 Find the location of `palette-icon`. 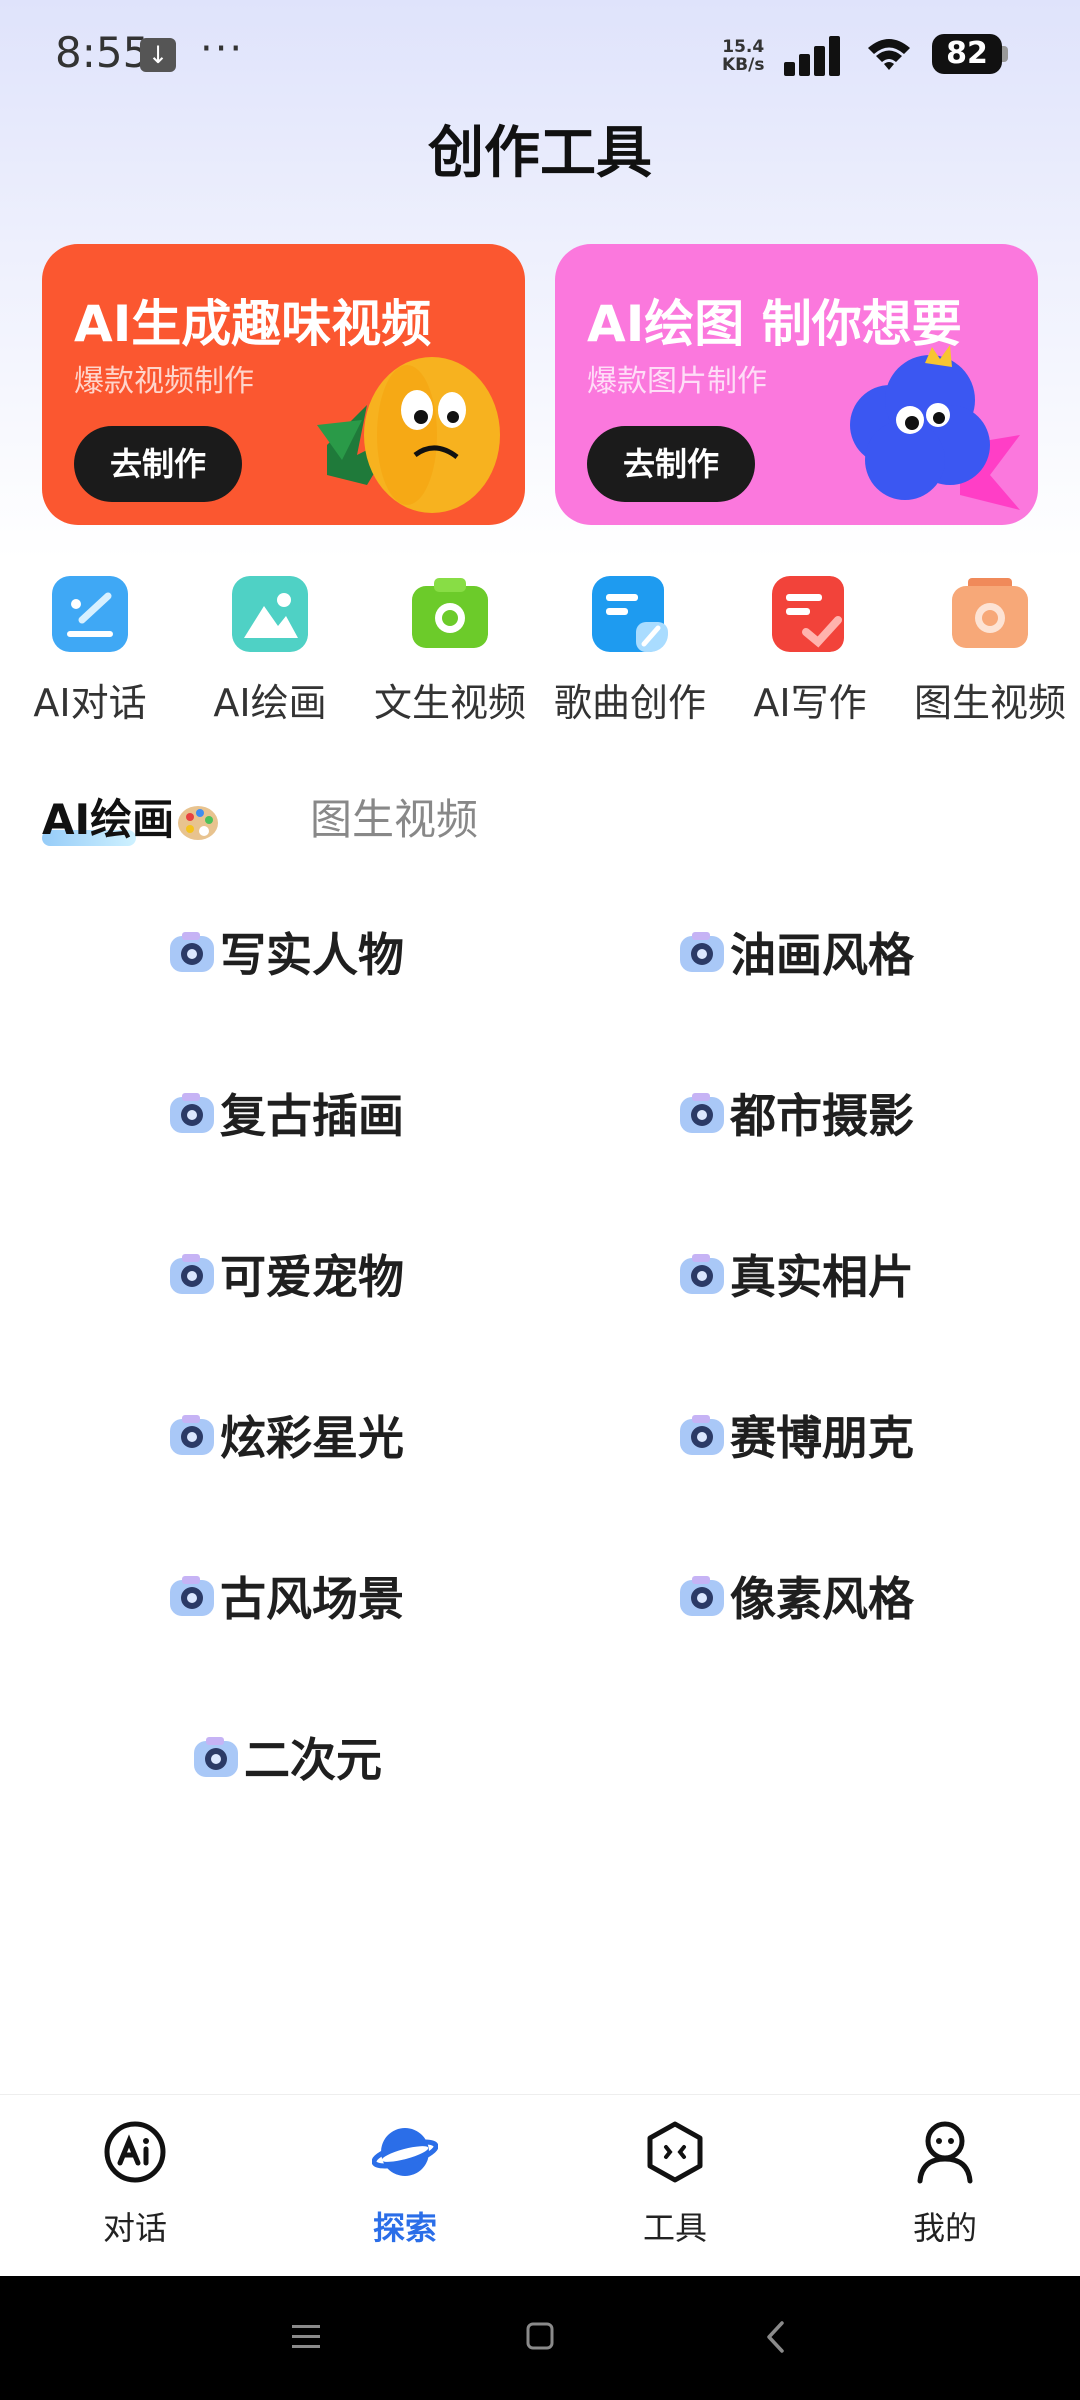

palette-icon is located at coordinates (198, 822).